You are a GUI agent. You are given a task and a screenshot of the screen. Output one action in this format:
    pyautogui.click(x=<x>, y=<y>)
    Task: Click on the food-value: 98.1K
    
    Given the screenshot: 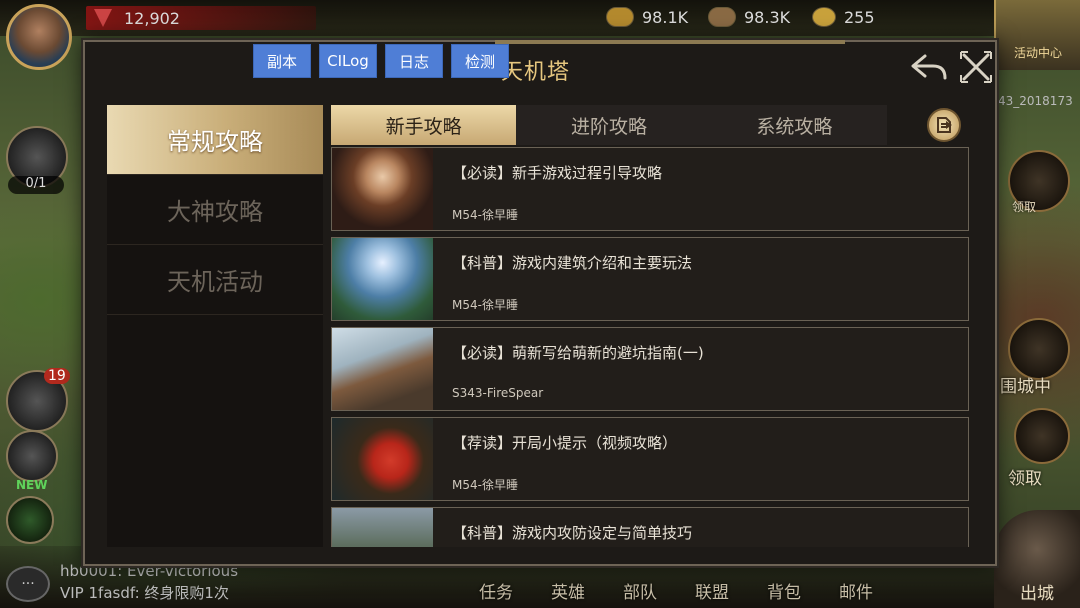 What is the action you would take?
    pyautogui.click(x=665, y=17)
    